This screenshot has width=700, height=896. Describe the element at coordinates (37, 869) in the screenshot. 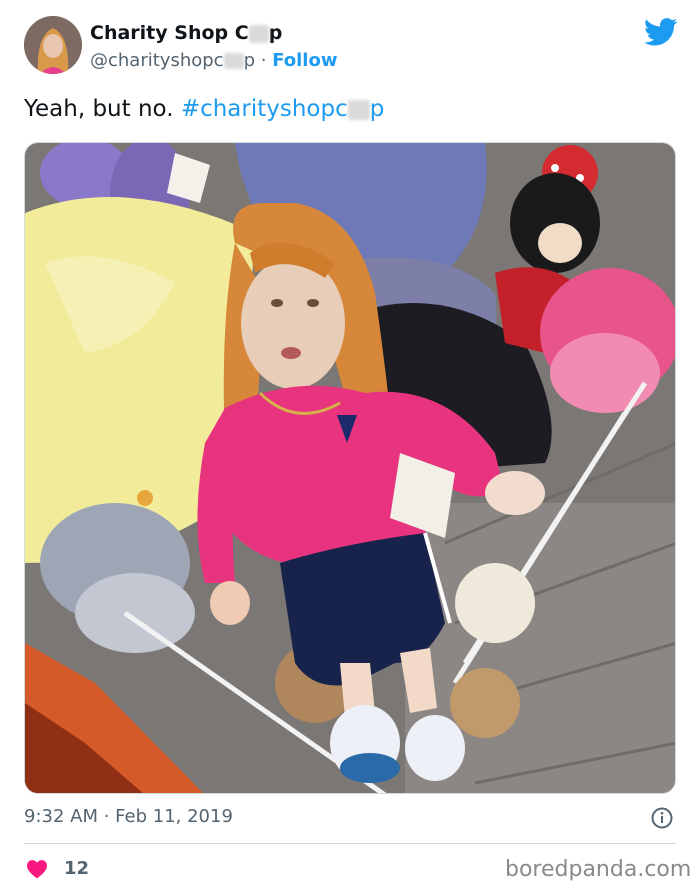

I see `heart-icon` at that location.